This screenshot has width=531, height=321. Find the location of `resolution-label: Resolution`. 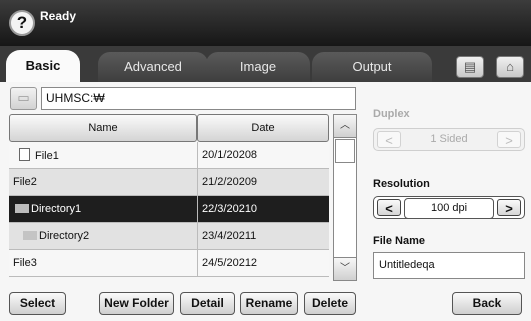

resolution-label: Resolution is located at coordinates (401, 184).